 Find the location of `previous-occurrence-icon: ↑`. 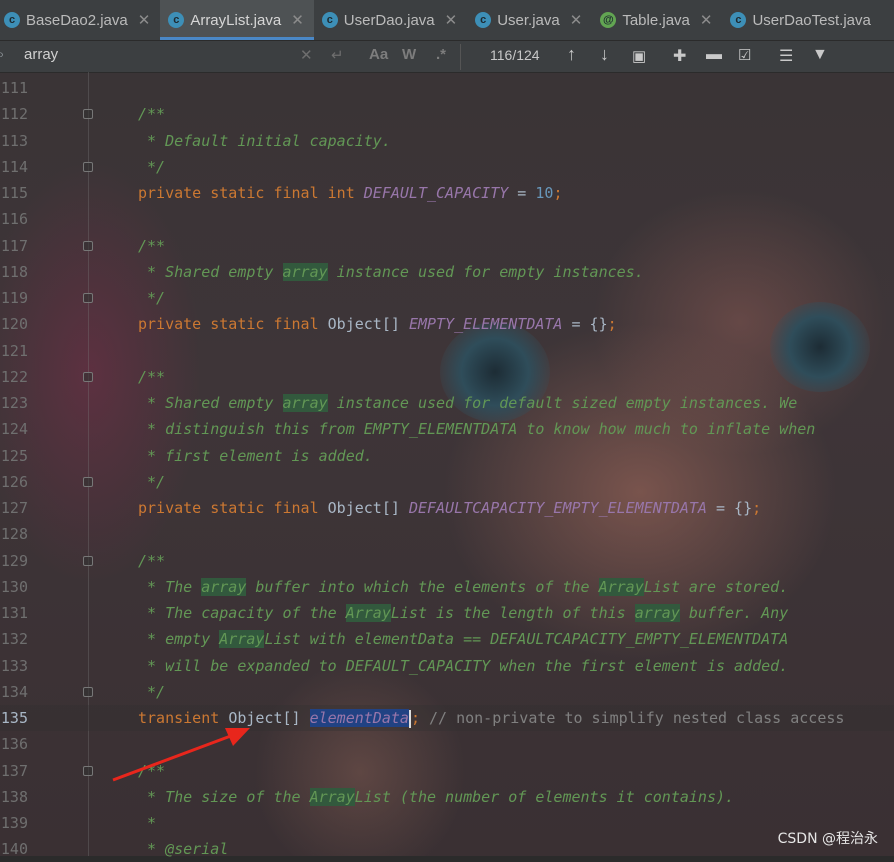

previous-occurrence-icon: ↑ is located at coordinates (571, 54).